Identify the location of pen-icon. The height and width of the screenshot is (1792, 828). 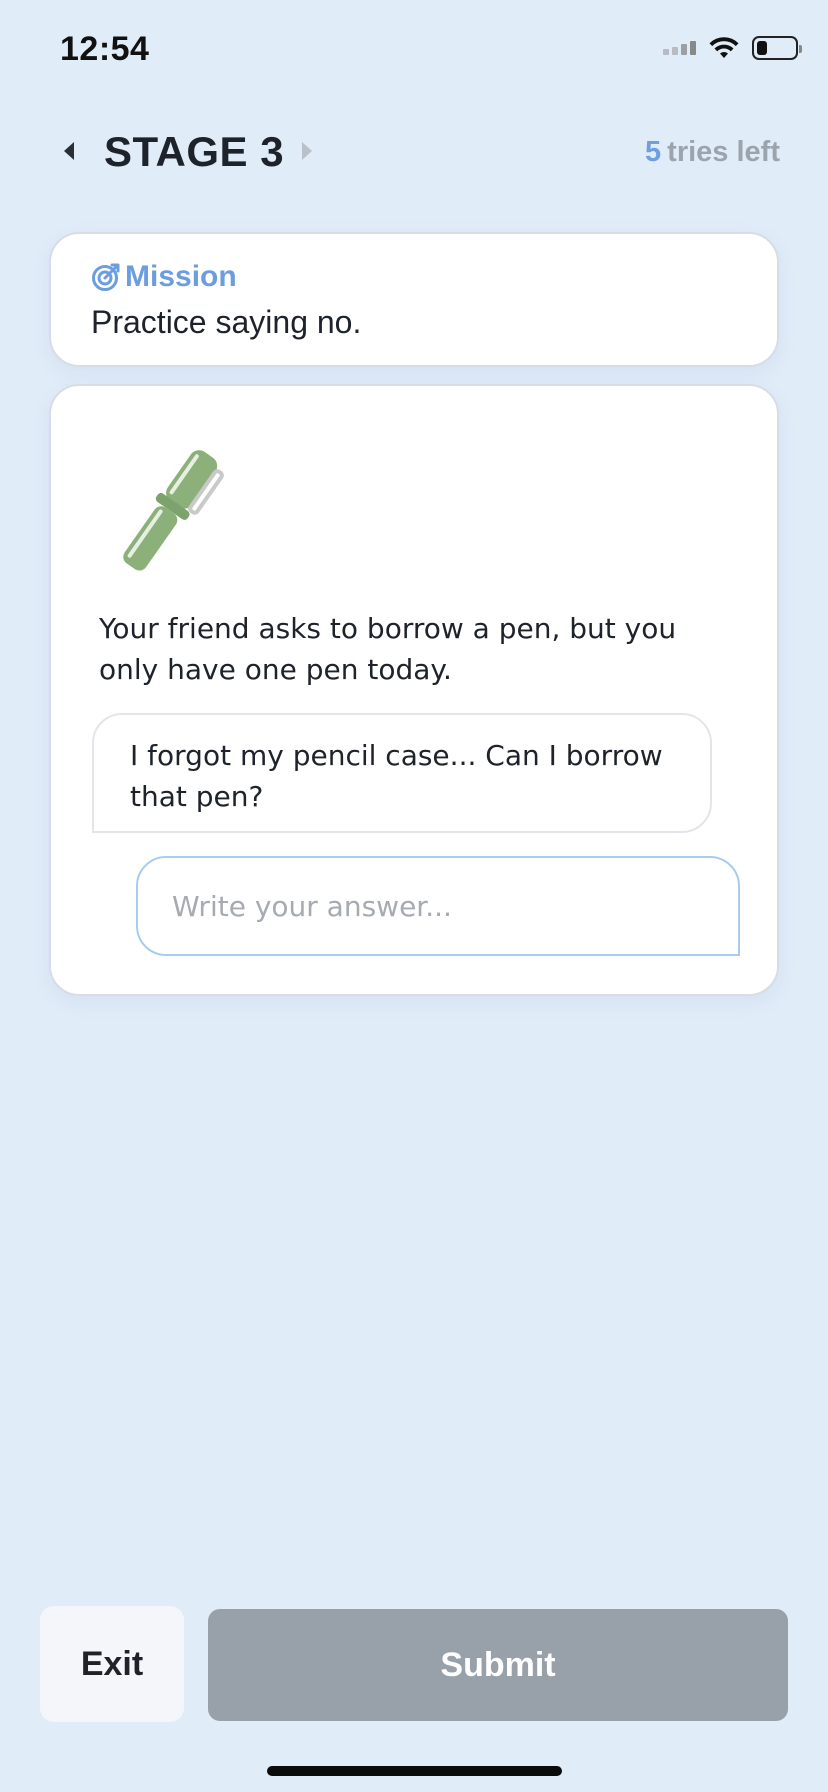
(173, 510).